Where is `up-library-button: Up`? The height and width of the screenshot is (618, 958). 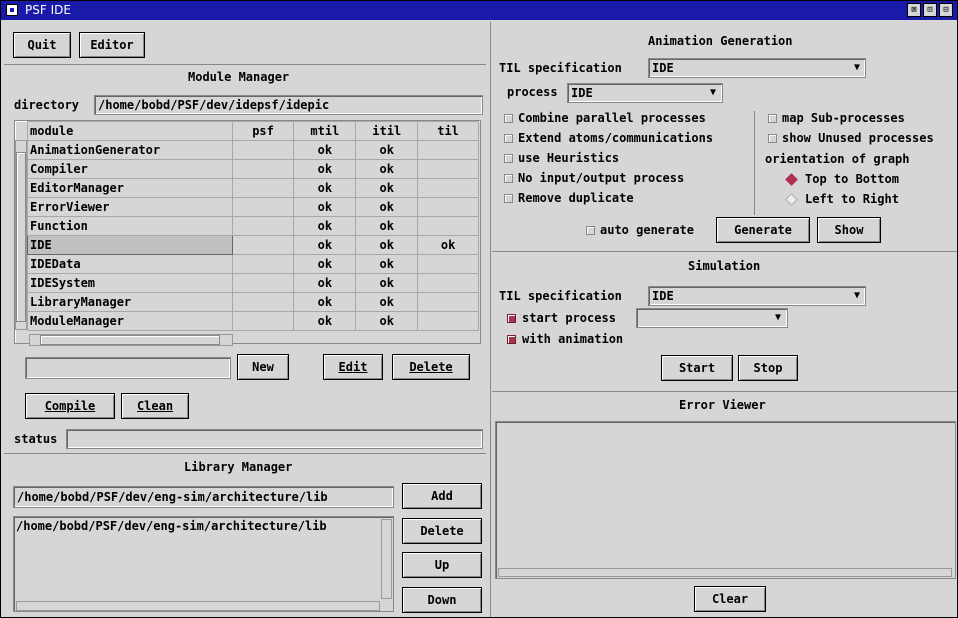 up-library-button: Up is located at coordinates (442, 565).